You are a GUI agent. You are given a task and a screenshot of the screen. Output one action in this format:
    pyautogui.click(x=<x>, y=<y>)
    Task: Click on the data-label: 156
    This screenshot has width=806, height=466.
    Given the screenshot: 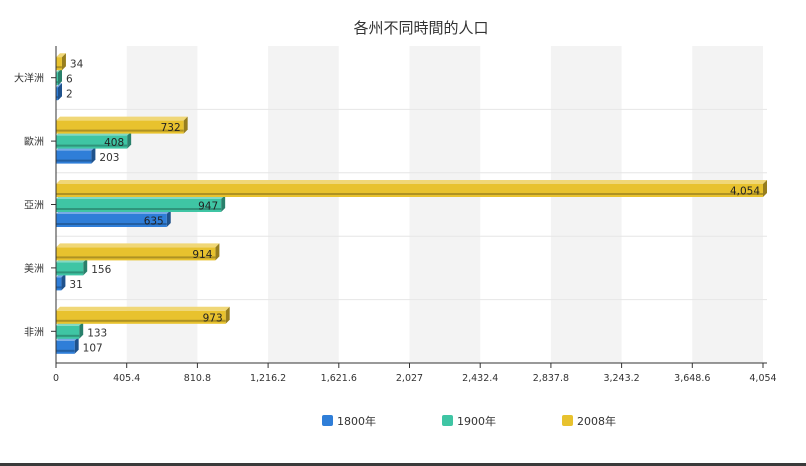 What is the action you would take?
    pyautogui.click(x=101, y=270)
    